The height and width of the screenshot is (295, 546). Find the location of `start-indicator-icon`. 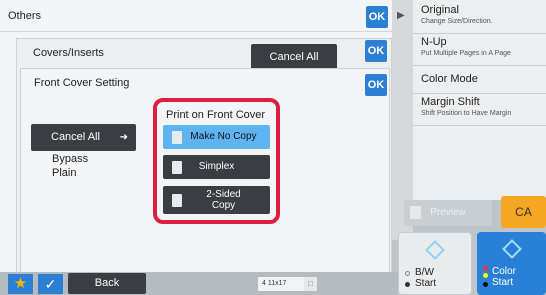

start-indicator-icon is located at coordinates (407, 284).